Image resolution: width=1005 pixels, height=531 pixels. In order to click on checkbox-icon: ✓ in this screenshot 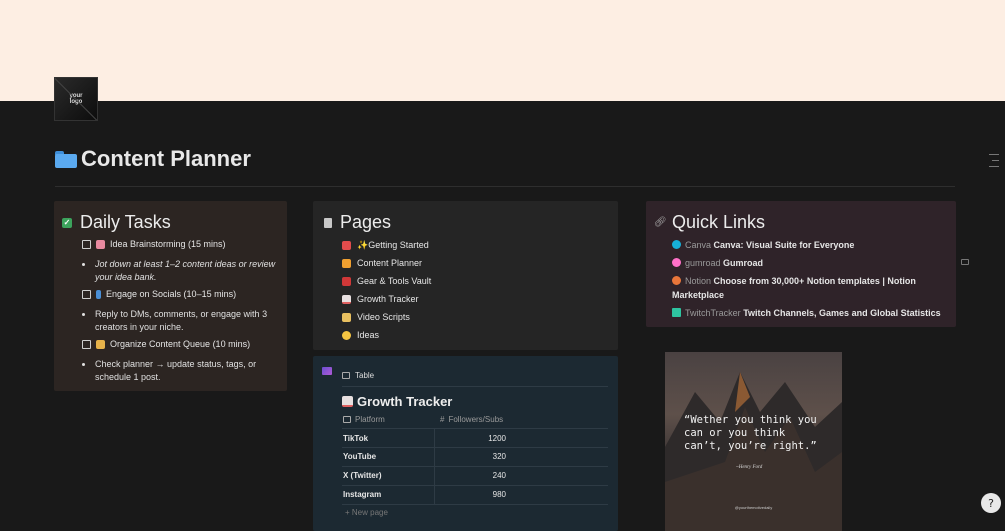, I will do `click(67, 222)`.